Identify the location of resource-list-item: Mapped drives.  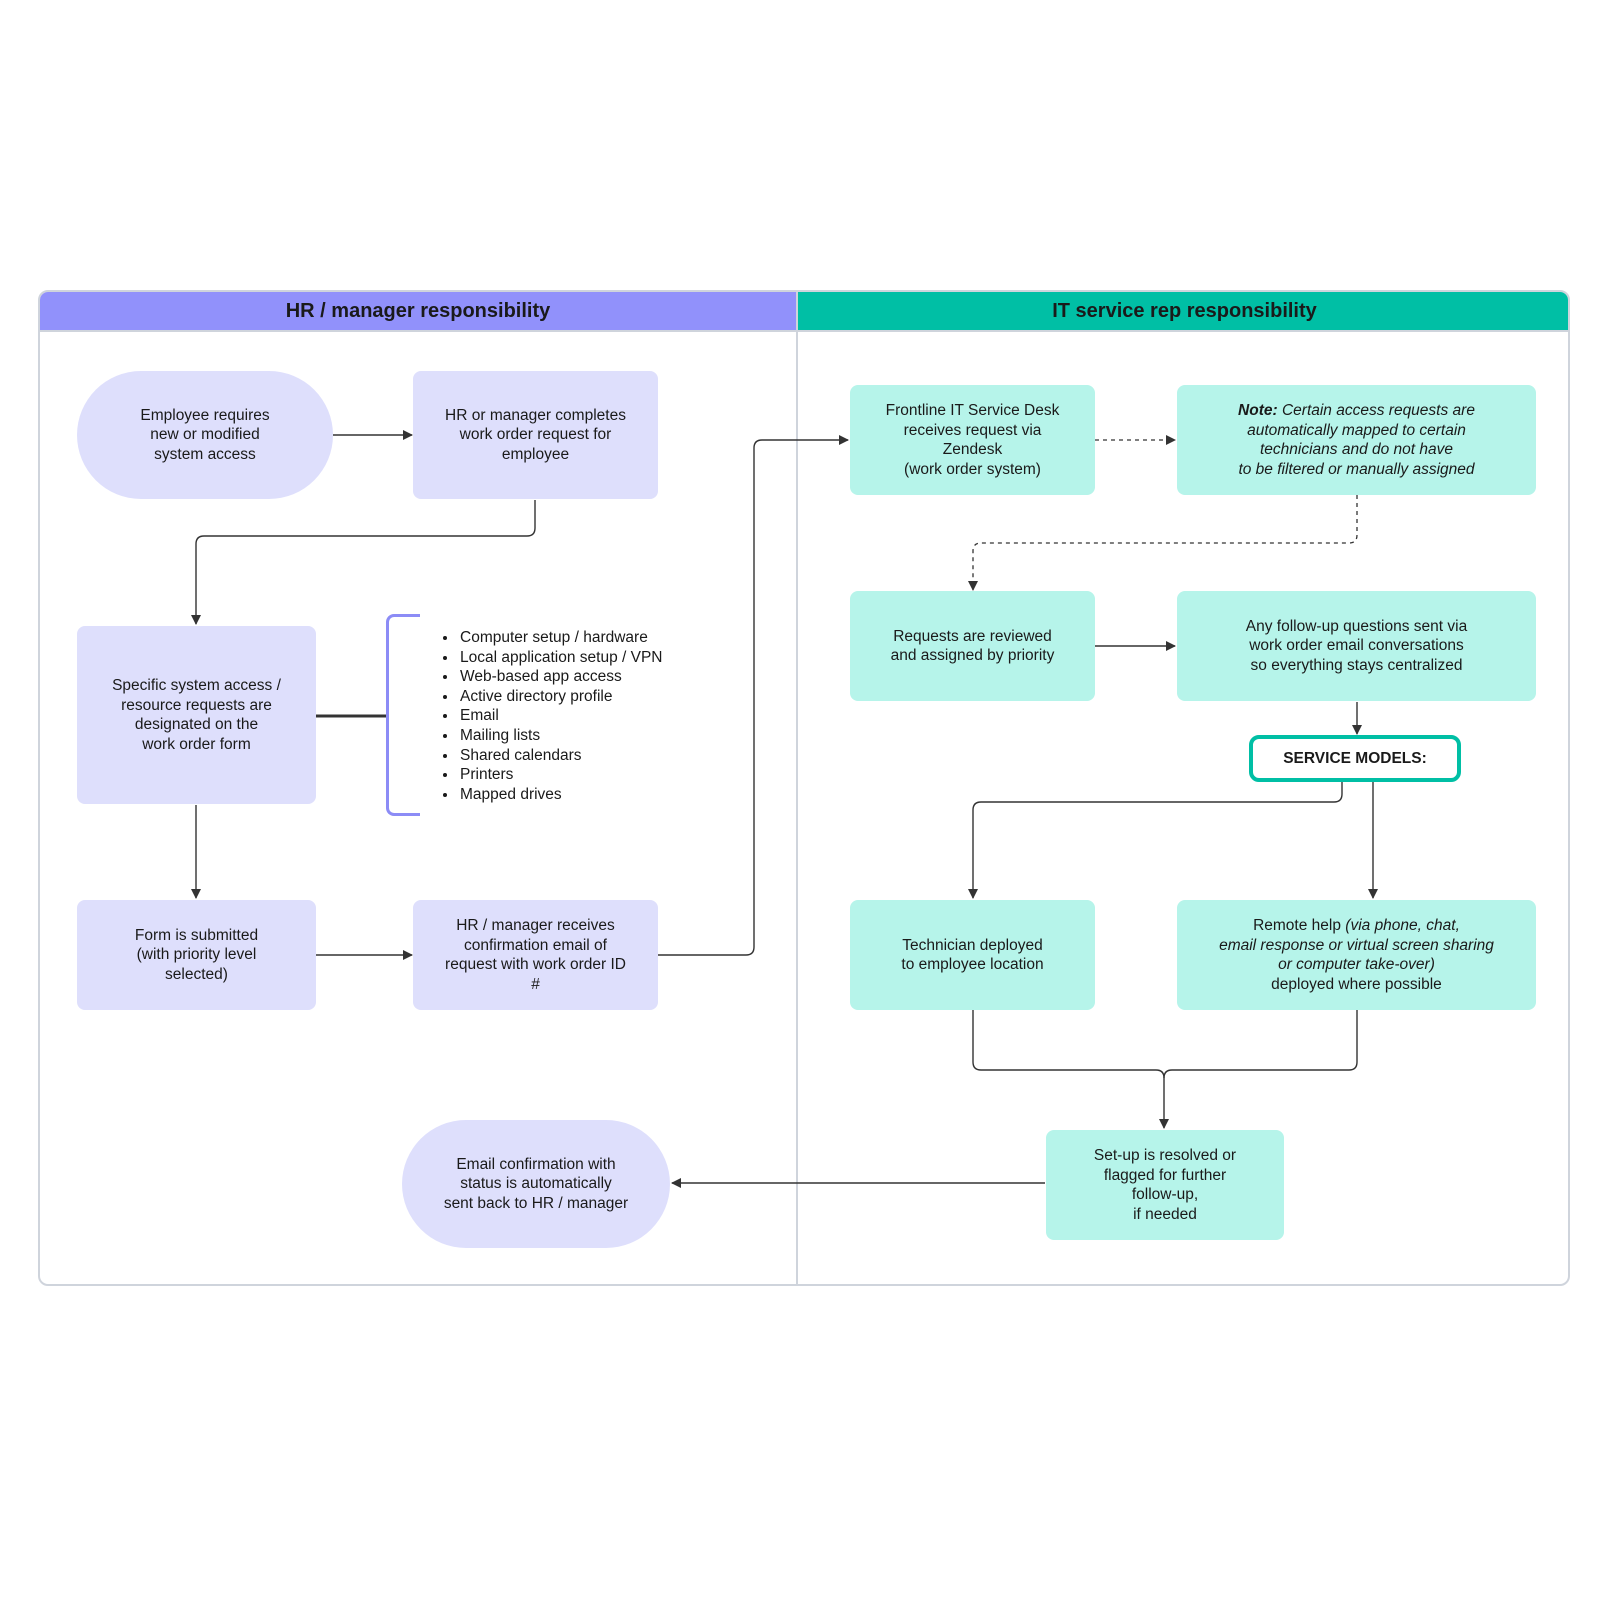
(560, 795).